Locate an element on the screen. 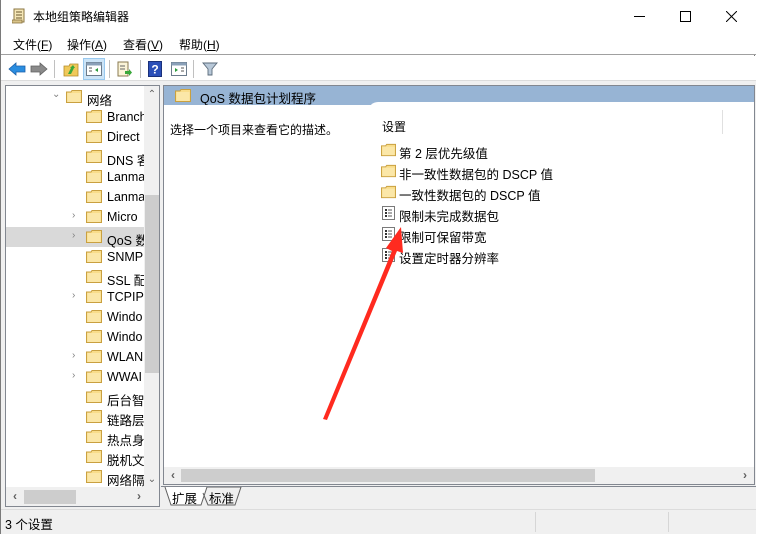 The height and width of the screenshot is (536, 757). maximize-button is located at coordinates (685, 16).